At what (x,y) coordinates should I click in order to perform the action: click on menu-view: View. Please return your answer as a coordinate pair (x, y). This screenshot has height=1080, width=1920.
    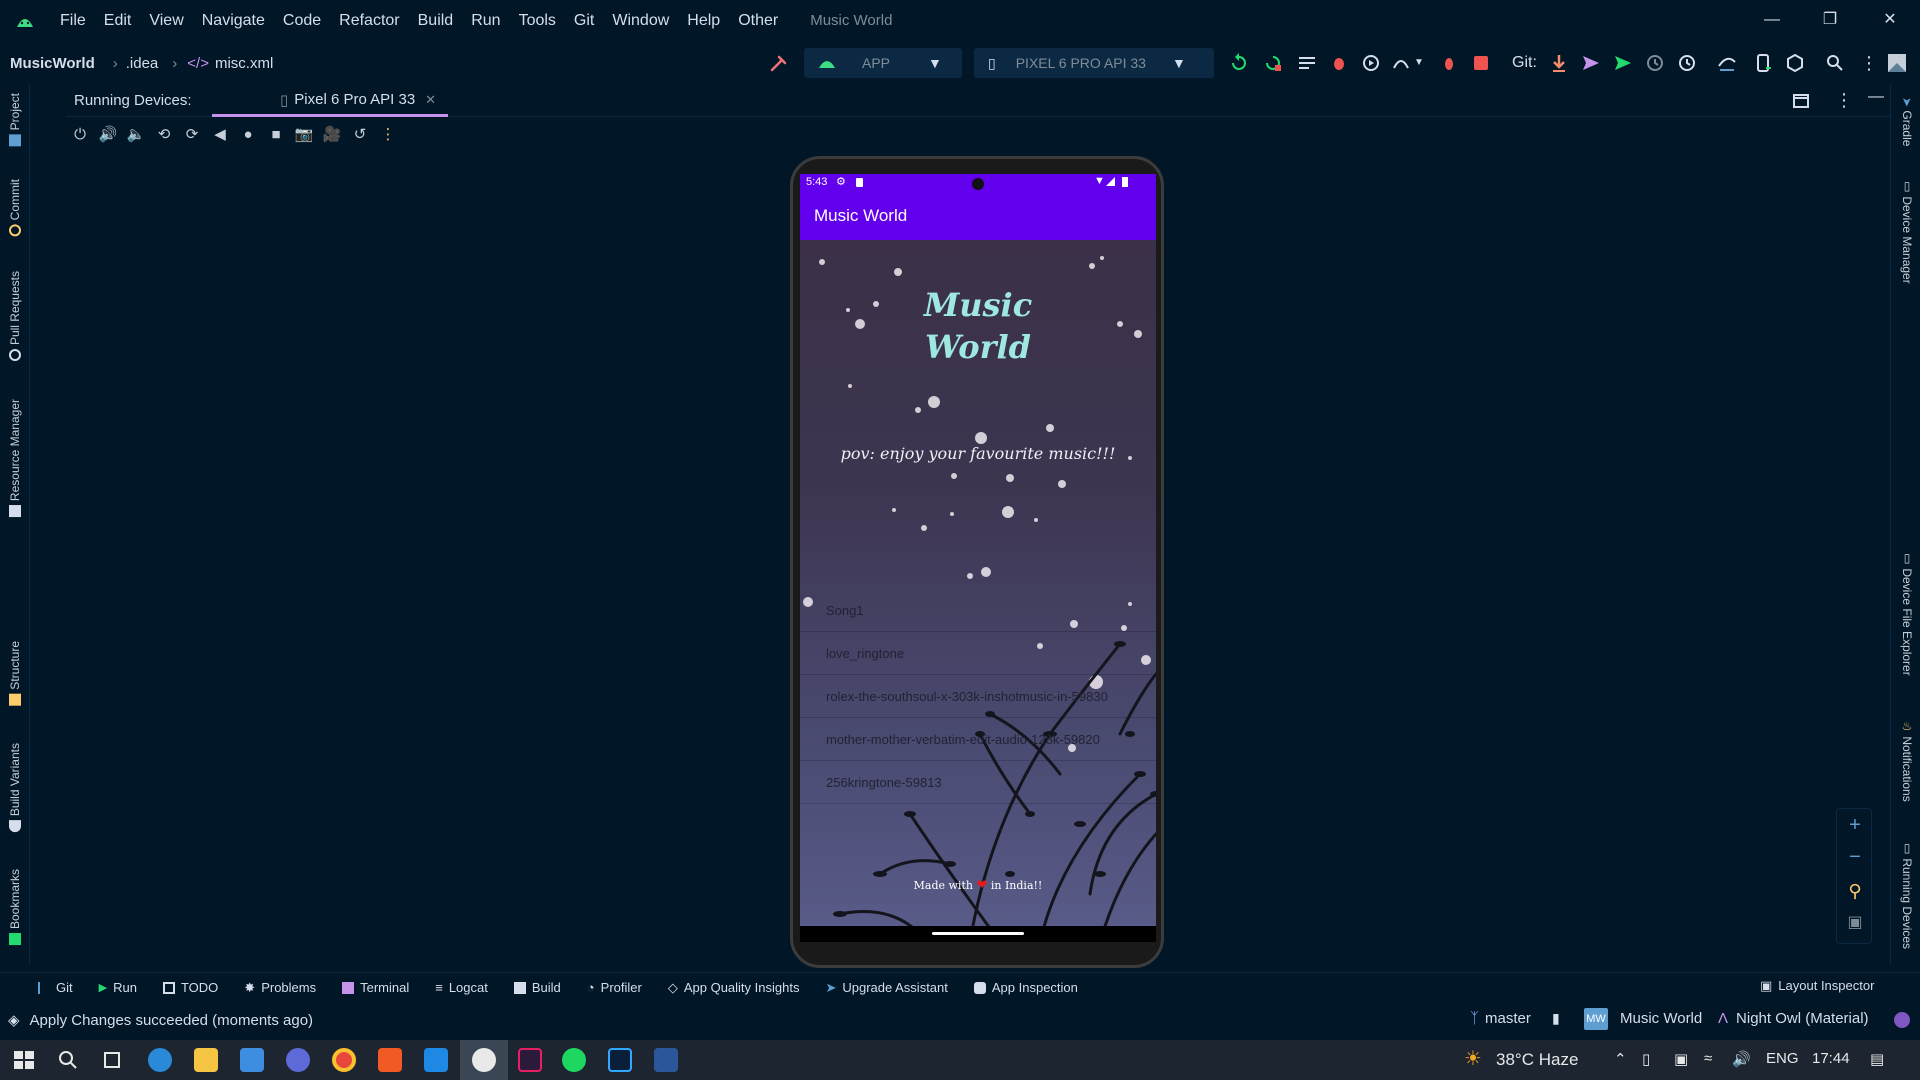
    Looking at the image, I should click on (166, 21).